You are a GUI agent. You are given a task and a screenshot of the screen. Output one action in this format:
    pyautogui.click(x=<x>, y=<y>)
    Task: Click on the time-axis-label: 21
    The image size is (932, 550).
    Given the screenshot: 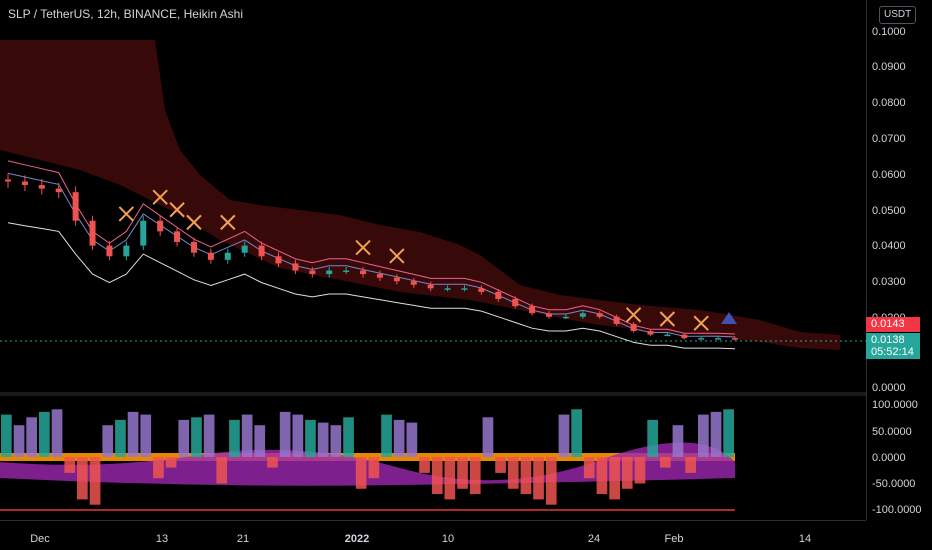 What is the action you would take?
    pyautogui.click(x=243, y=539)
    